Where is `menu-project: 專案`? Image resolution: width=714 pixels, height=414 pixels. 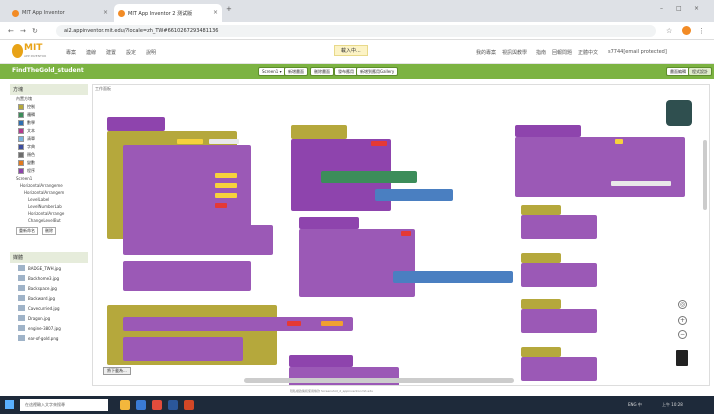
menu-project: 專案 is located at coordinates (71, 52).